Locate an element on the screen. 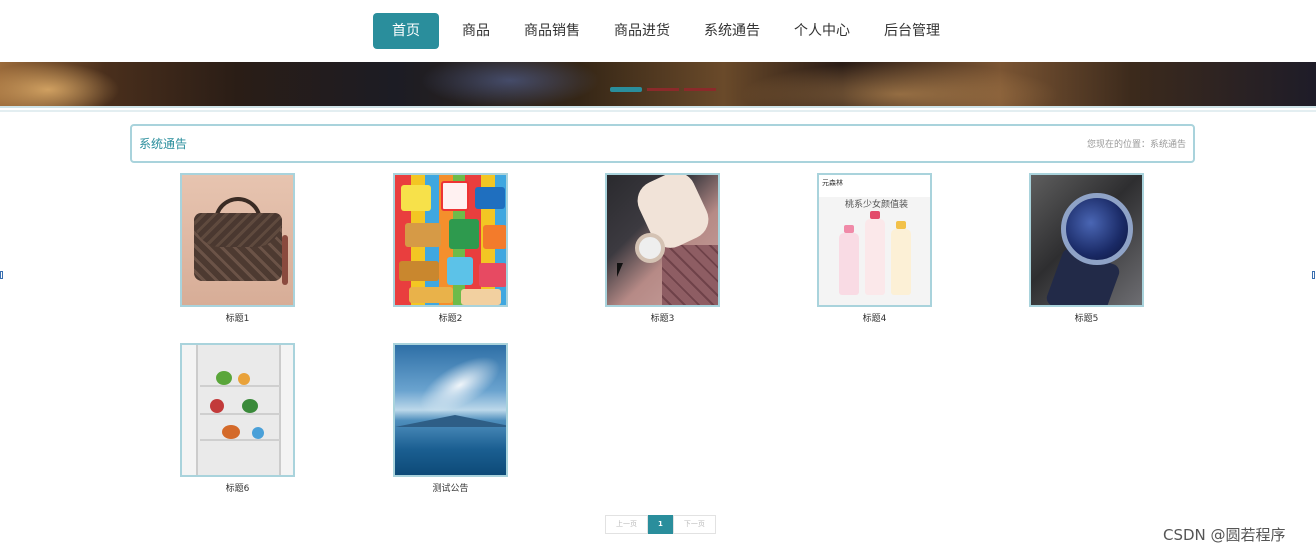  cloud is located at coordinates (458, 385).